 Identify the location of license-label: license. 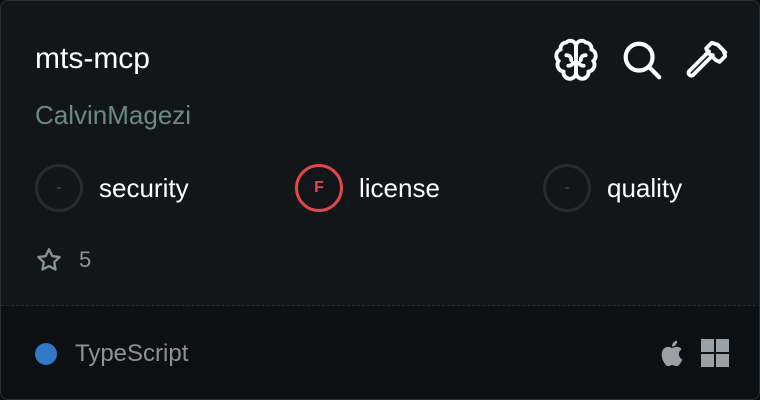
(399, 187).